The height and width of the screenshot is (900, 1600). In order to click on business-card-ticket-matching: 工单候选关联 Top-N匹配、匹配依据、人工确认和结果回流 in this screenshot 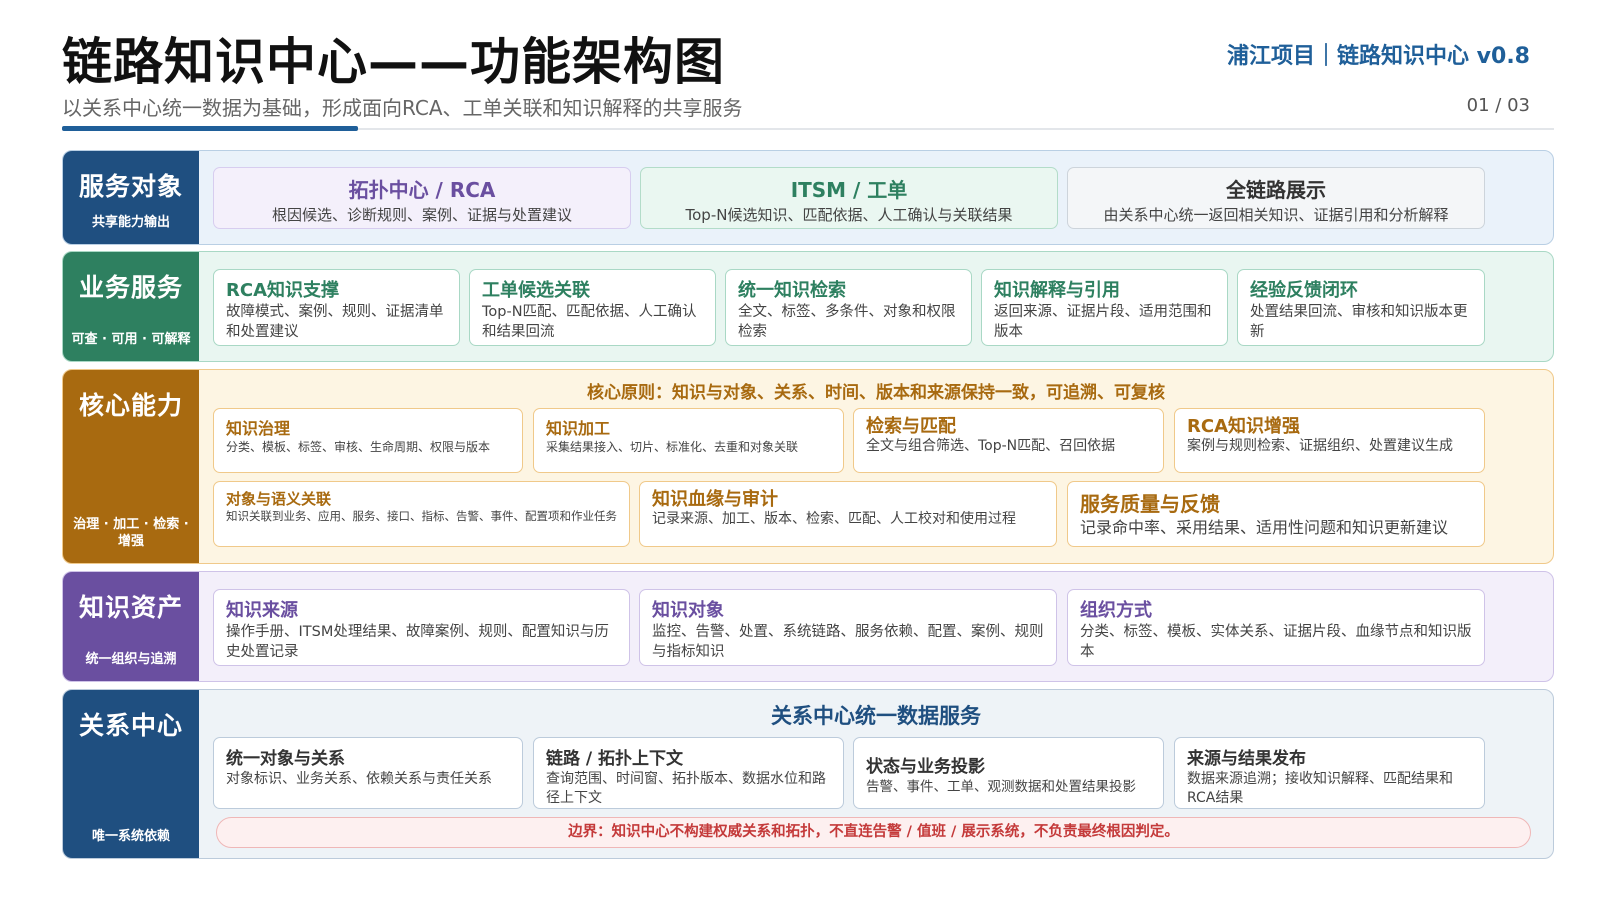, I will do `click(592, 307)`.